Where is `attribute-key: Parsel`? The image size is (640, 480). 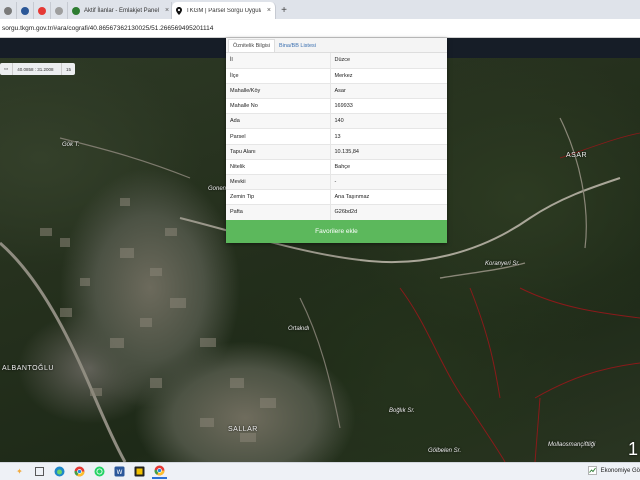
attribute-key: Parsel is located at coordinates (278, 136).